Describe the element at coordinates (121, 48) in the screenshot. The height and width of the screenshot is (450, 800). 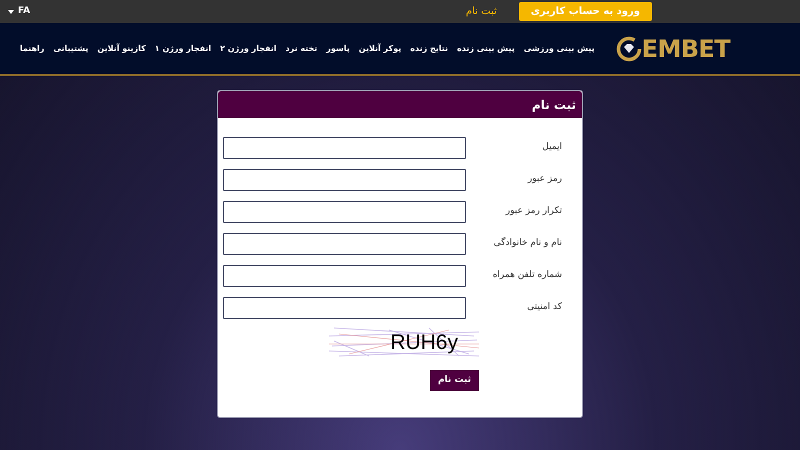
I see `nav-link: کازینو آنلاین` at that location.